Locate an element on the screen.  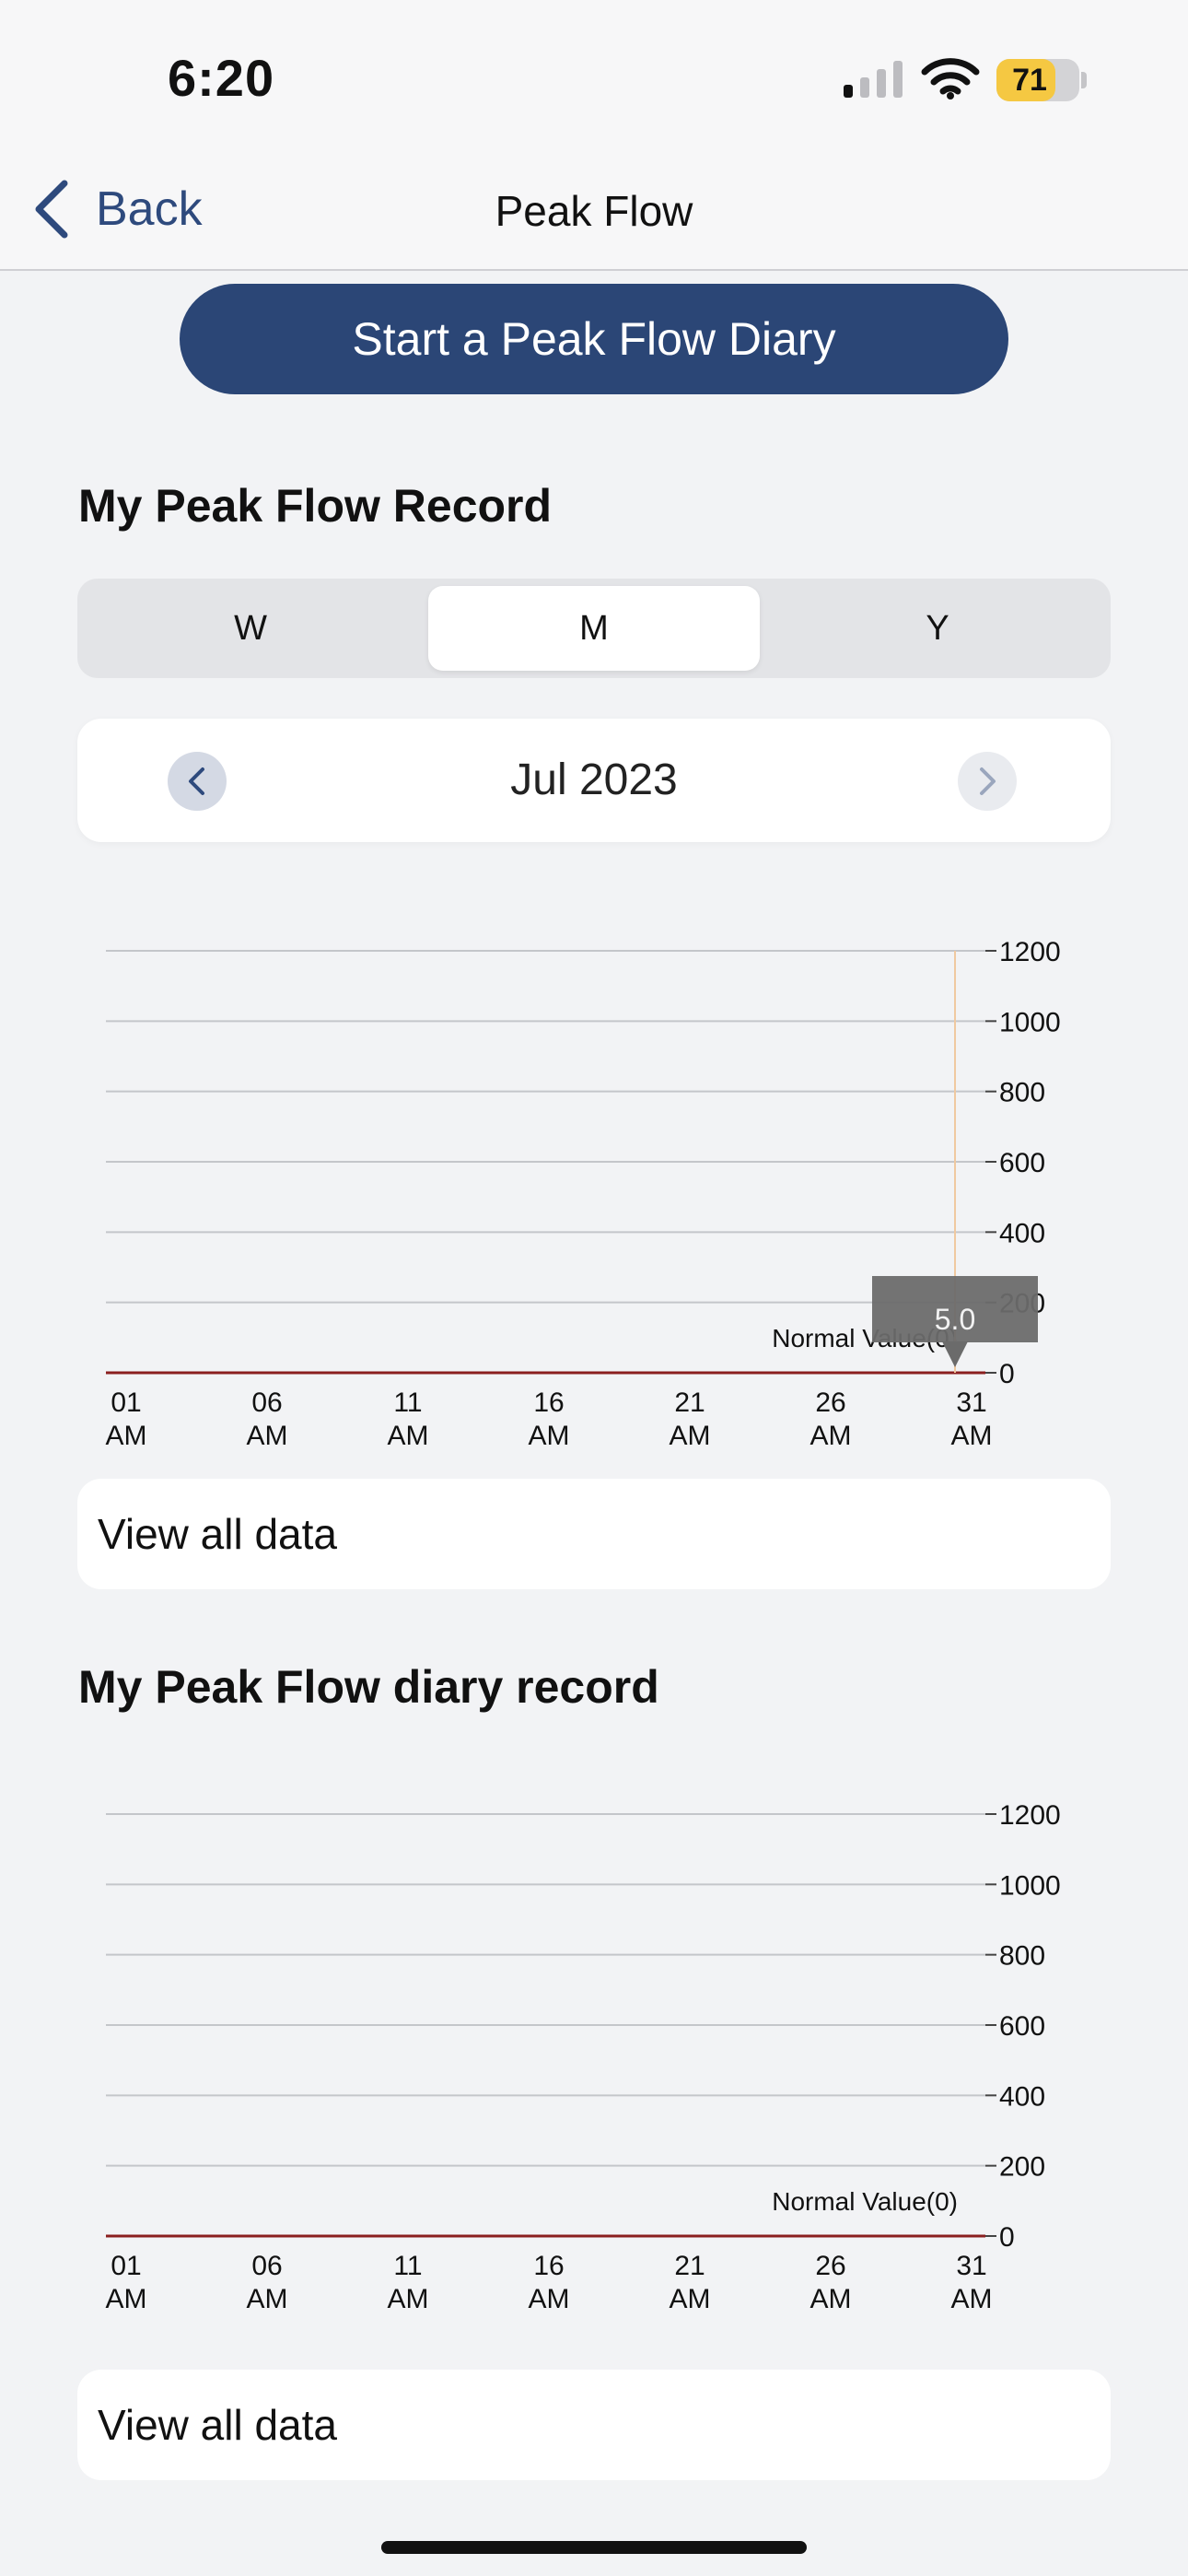
page-title: Peak Flow is located at coordinates (594, 211).